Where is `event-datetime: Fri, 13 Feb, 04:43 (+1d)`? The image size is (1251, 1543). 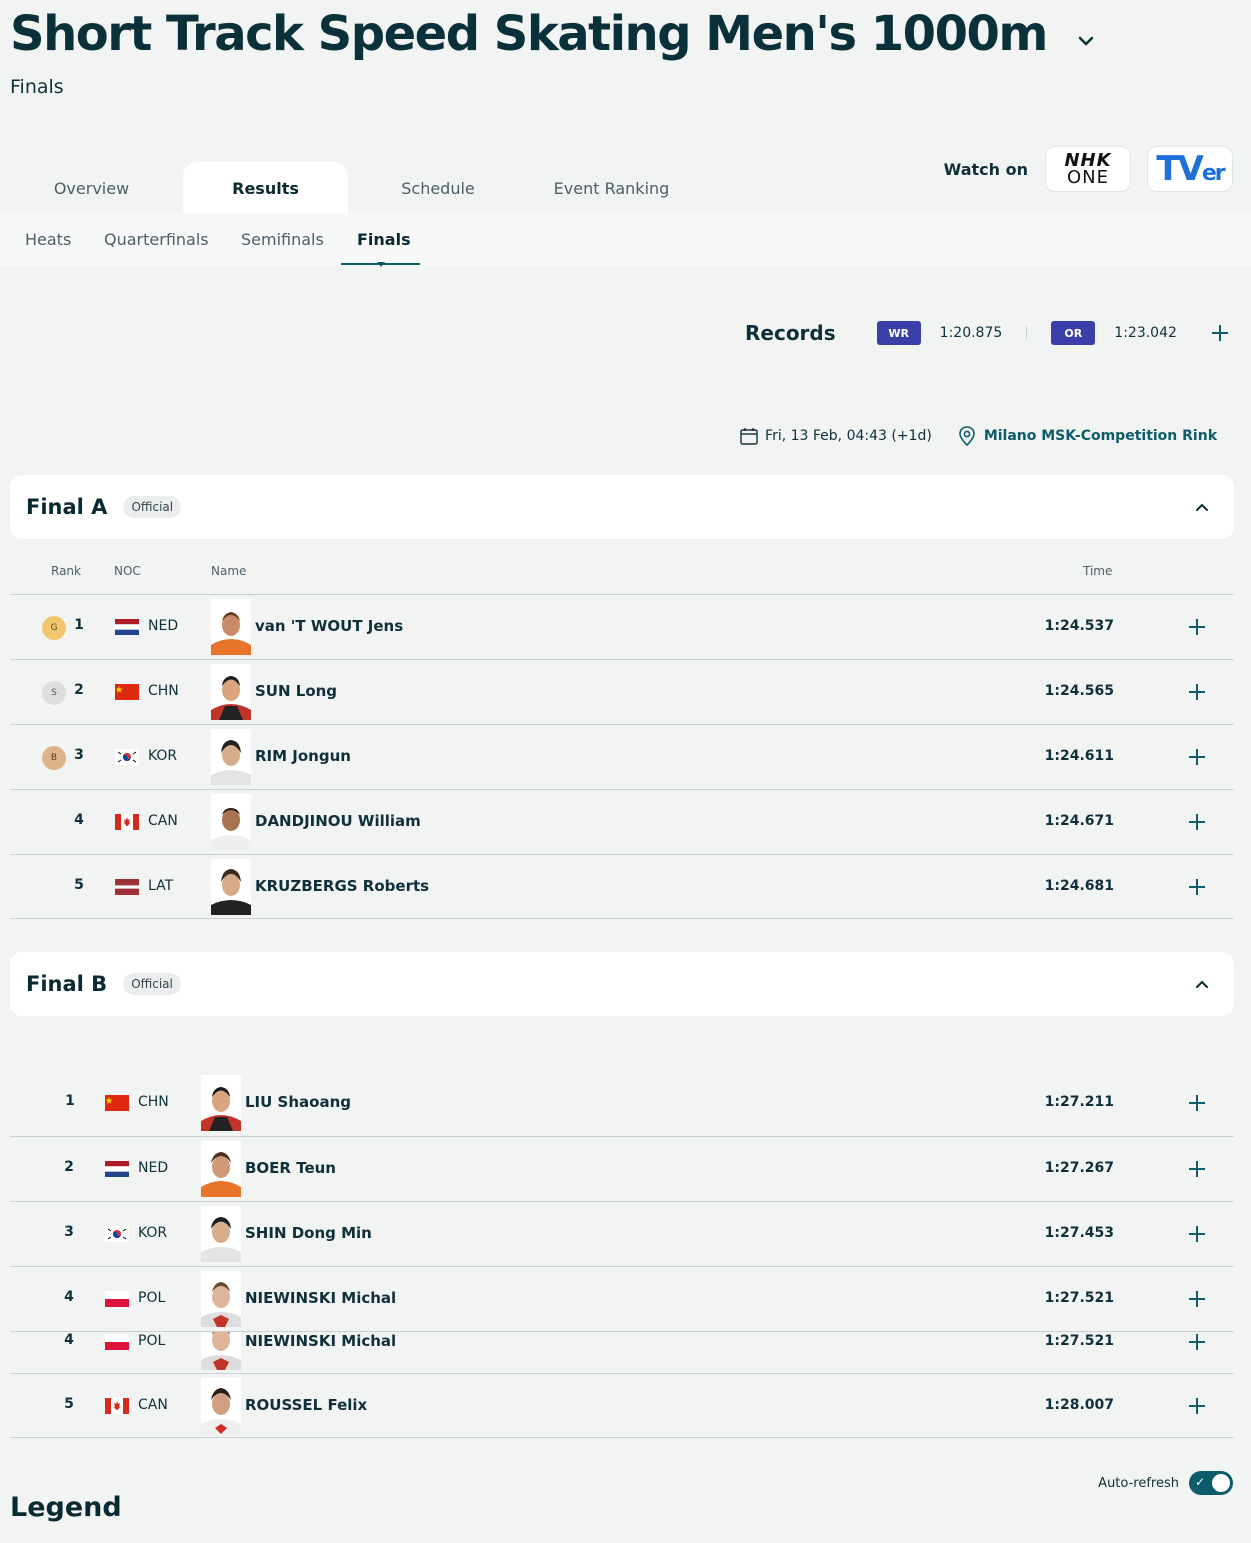 event-datetime: Fri, 13 Feb, 04:43 (+1d) is located at coordinates (848, 436).